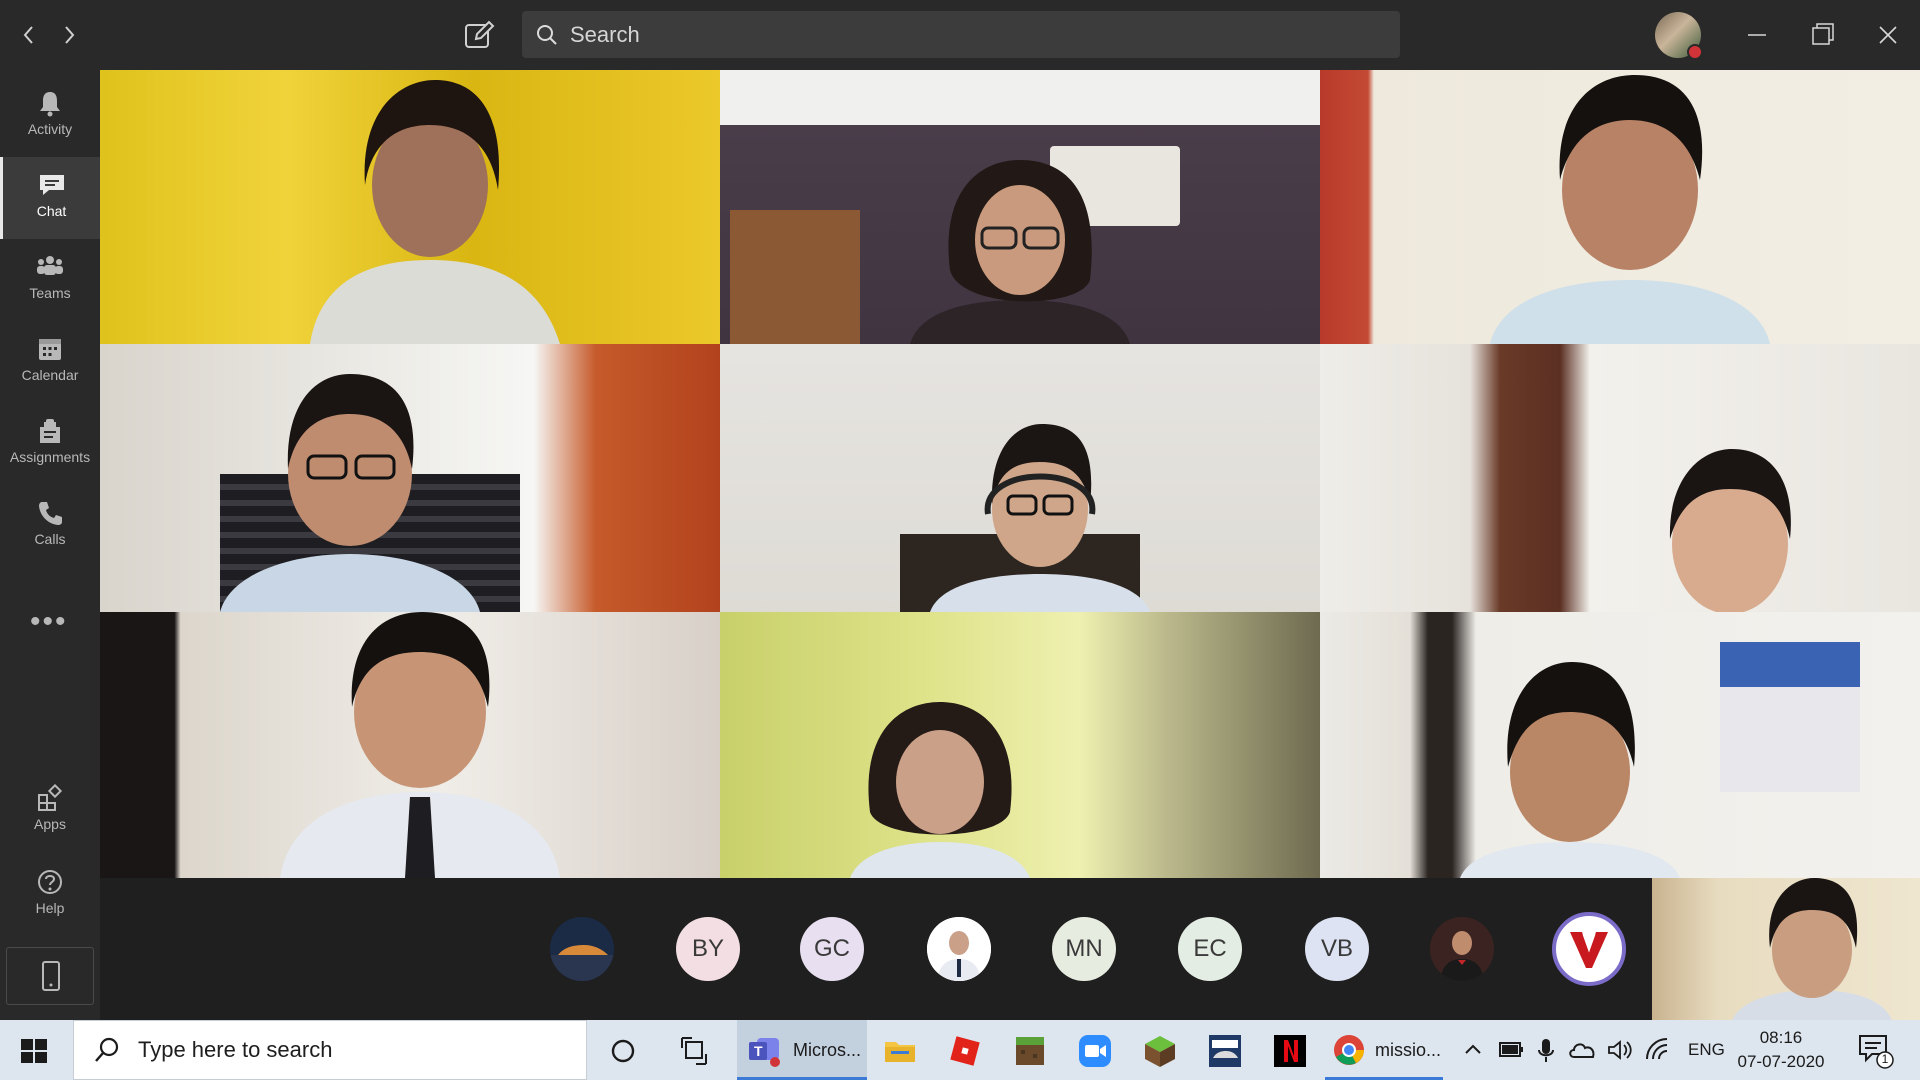 Image resolution: width=1920 pixels, height=1080 pixels. I want to click on calendar-icon, so click(50, 349).